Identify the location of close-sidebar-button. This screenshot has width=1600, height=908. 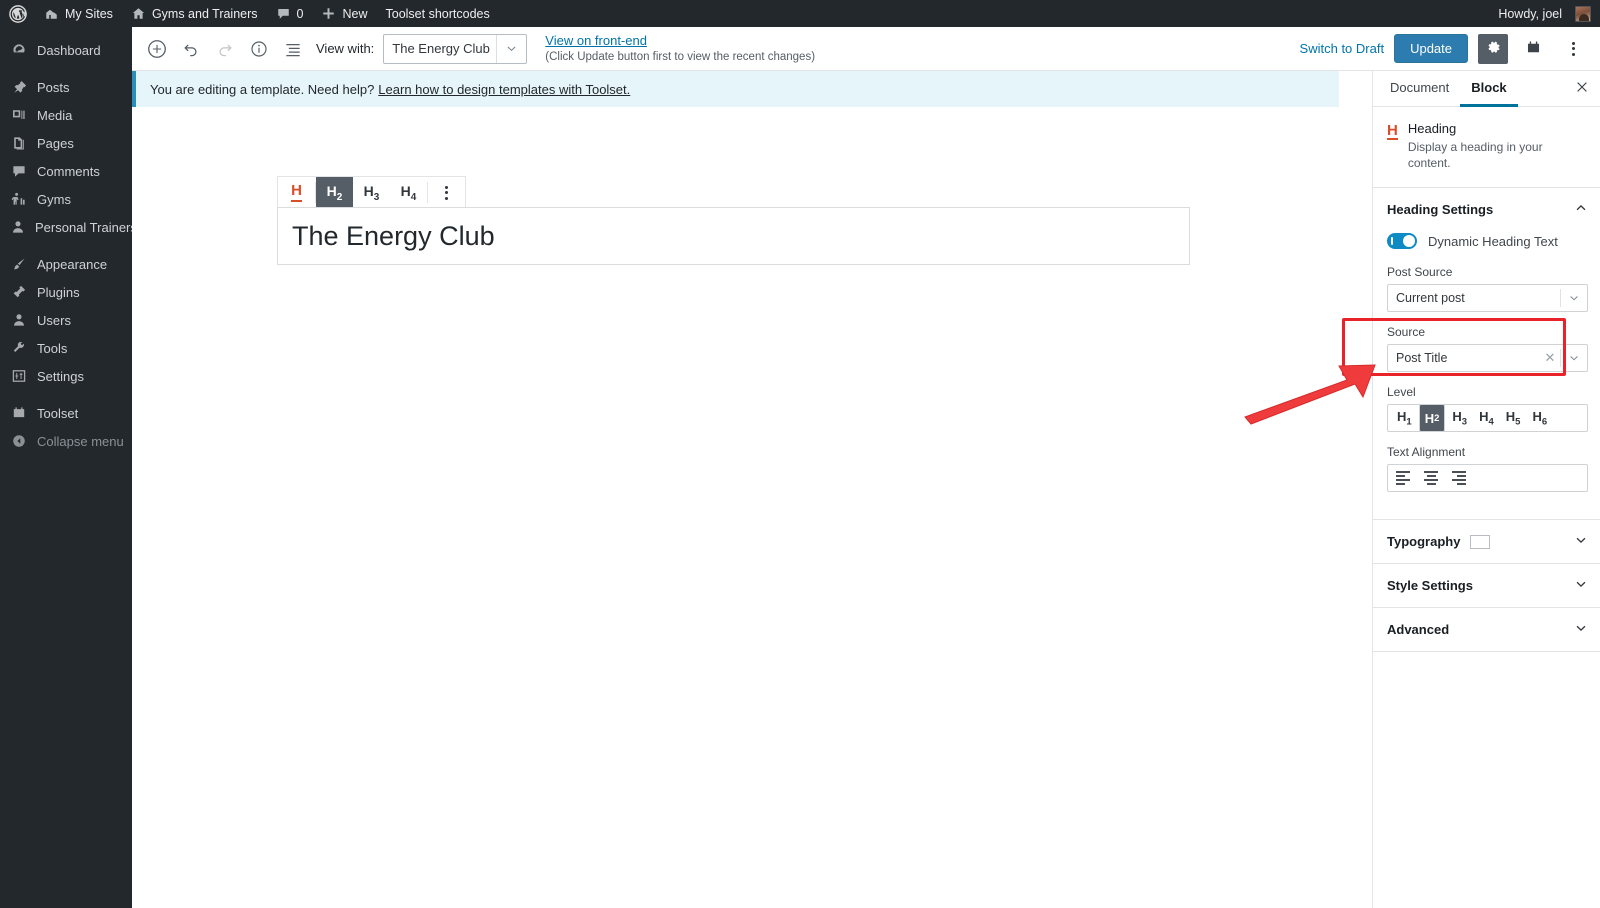
(1582, 88).